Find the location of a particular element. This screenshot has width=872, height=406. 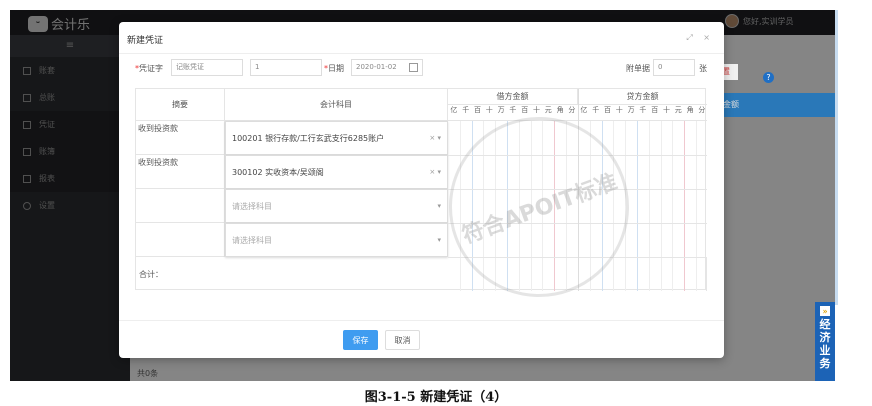

expand-icon: » is located at coordinates (825, 311).